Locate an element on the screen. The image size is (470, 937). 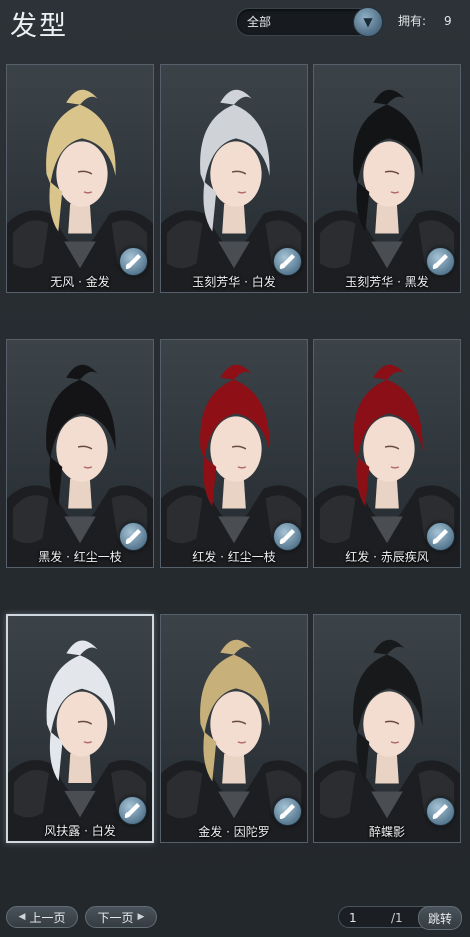
page-number-input: 1 is located at coordinates (353, 918).